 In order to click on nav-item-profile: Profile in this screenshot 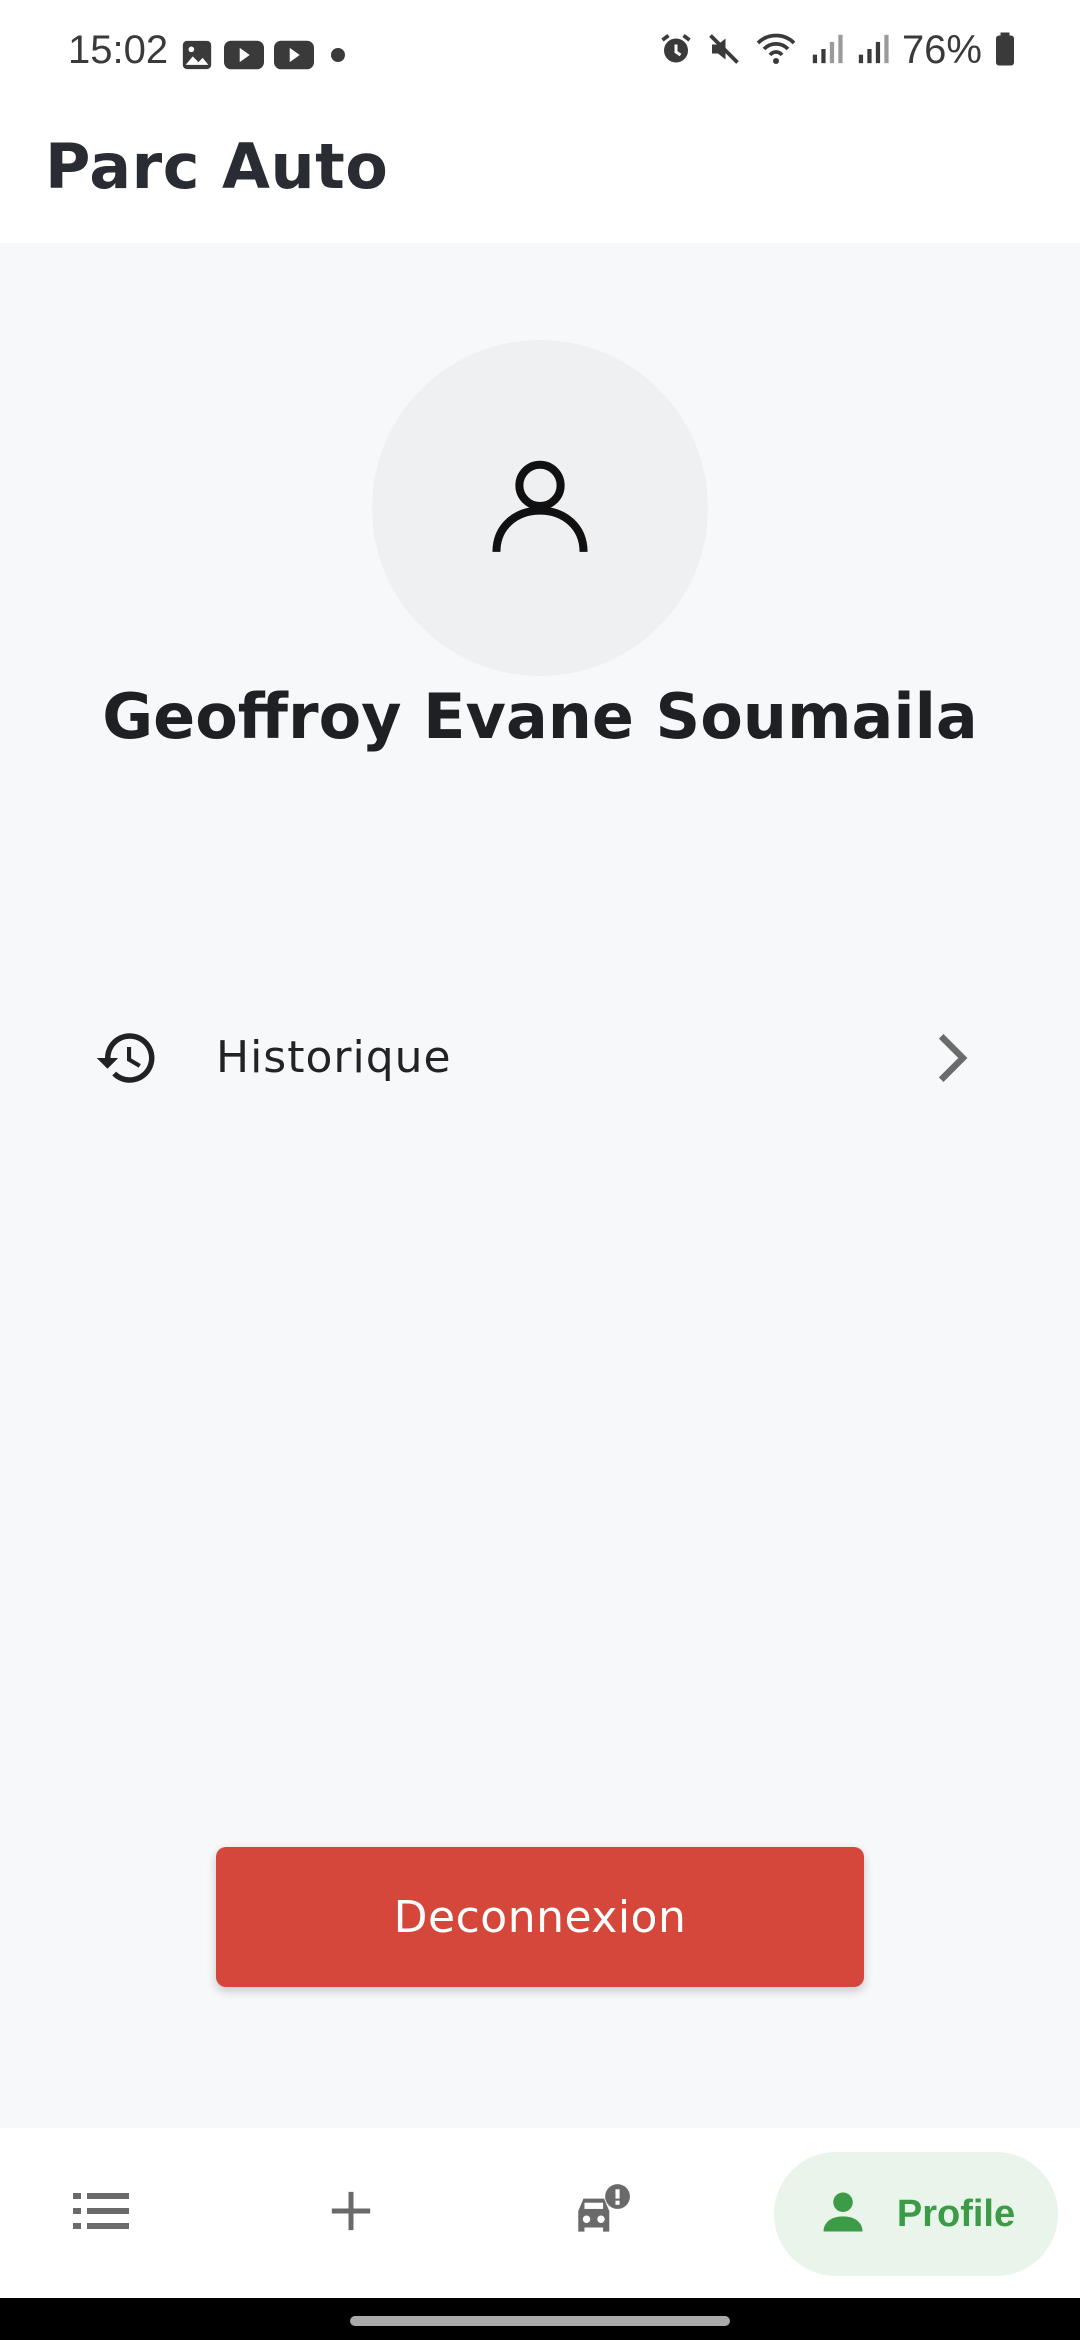, I will do `click(916, 2214)`.